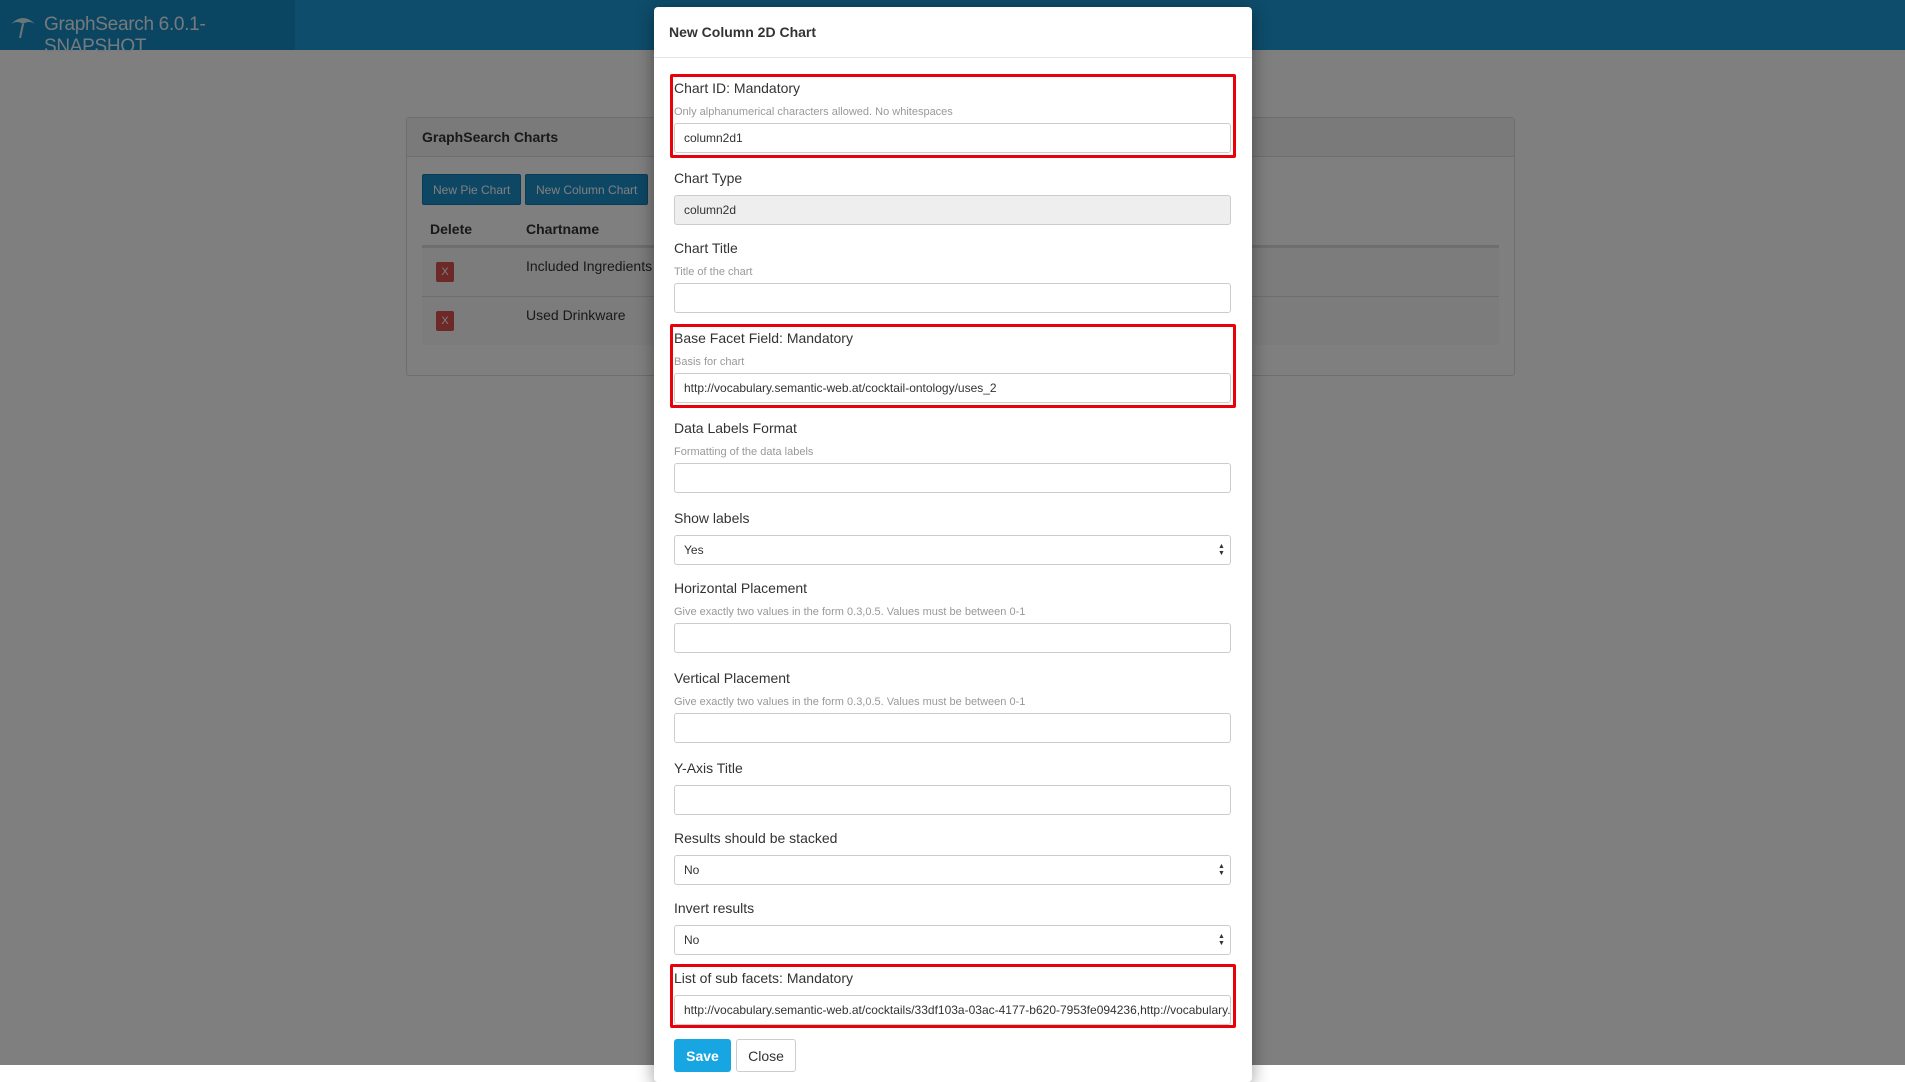  What do you see at coordinates (952, 210) in the screenshot?
I see `chart-type-input: column2d` at bounding box center [952, 210].